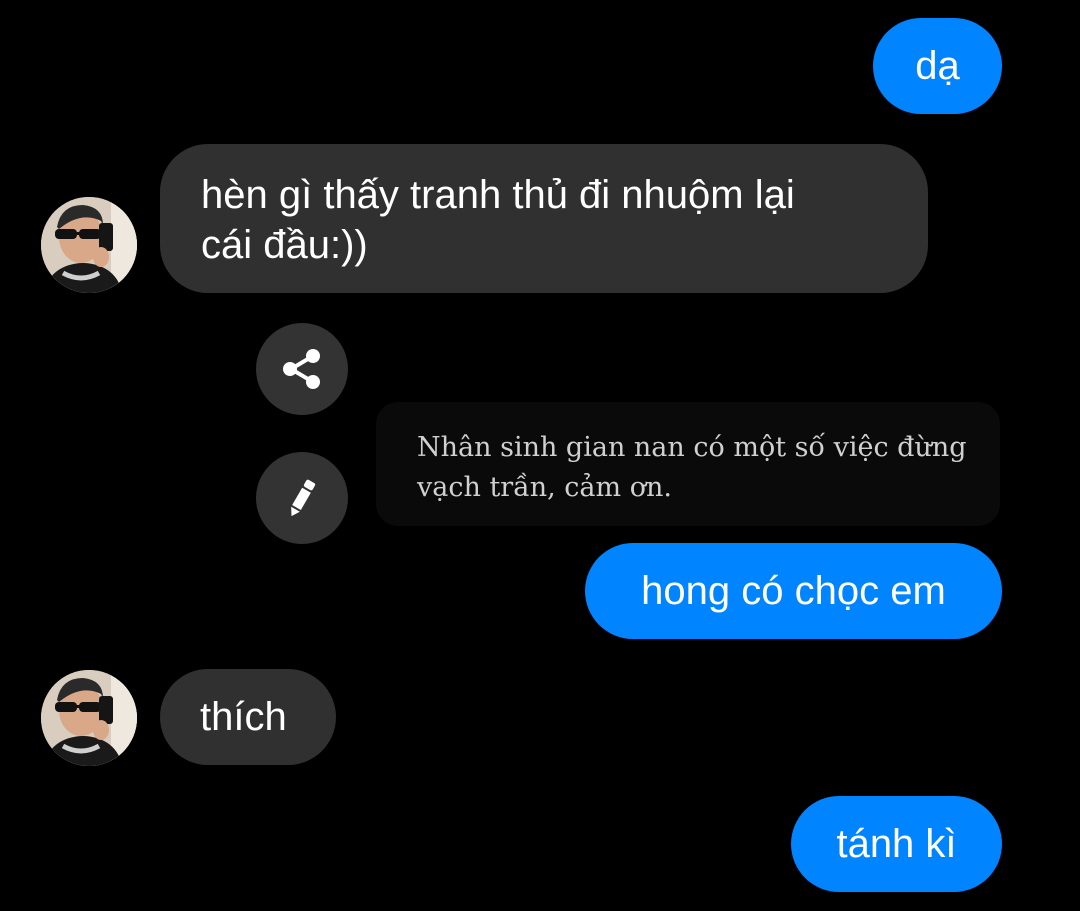 The height and width of the screenshot is (911, 1080). Describe the element at coordinates (498, 195) in the screenshot. I see `message-text-line: hèn gì thấy tranh thủ đi nhuộm lại` at that location.